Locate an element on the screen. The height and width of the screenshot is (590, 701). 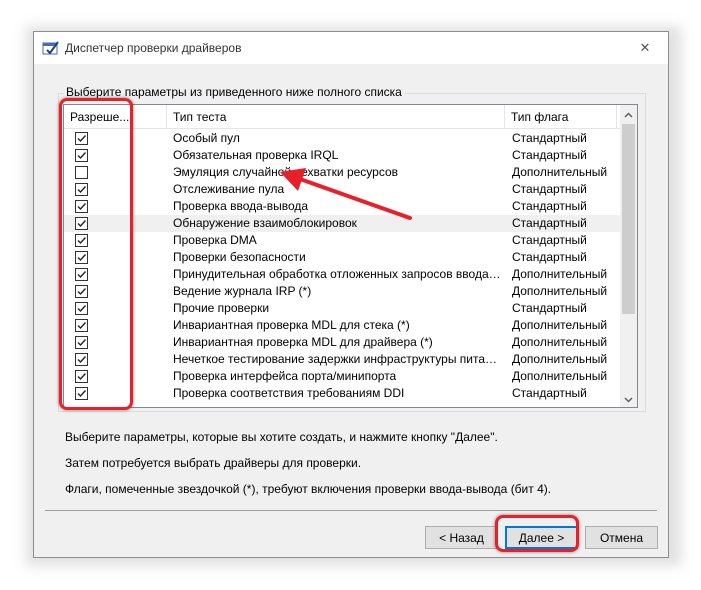
annotation-arrow is located at coordinates (346, 194).